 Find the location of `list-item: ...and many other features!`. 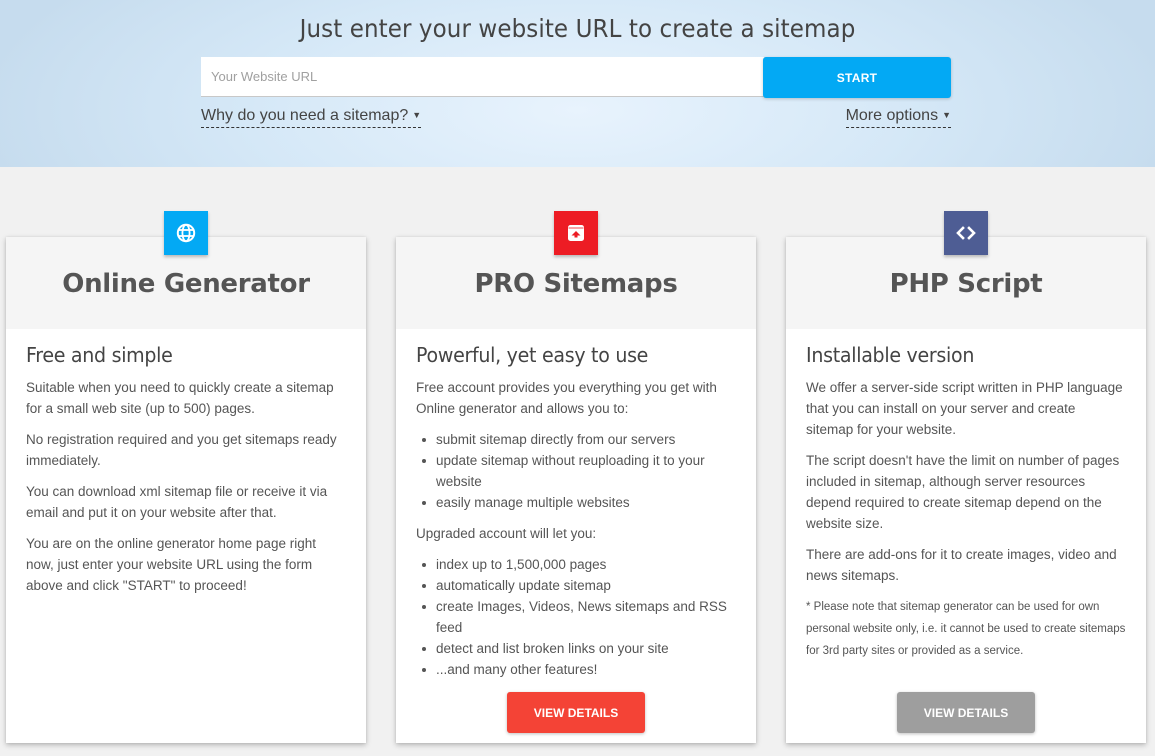

list-item: ...and many other features! is located at coordinates (576, 669).